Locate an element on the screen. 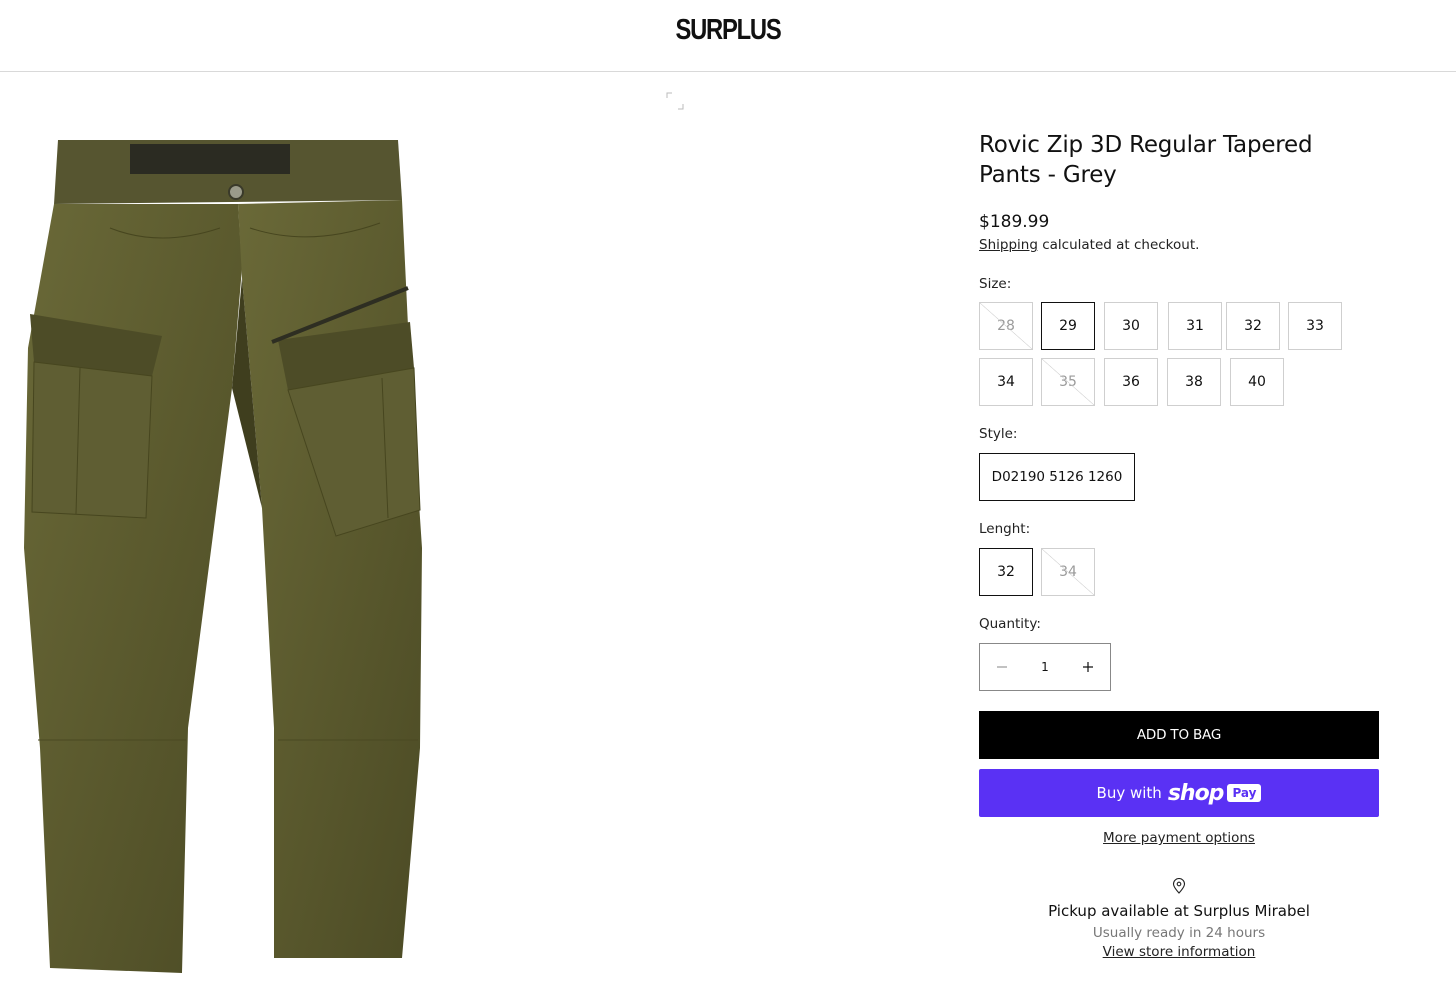 This screenshot has height=992, width=1456. store-info: View store information is located at coordinates (1179, 952).